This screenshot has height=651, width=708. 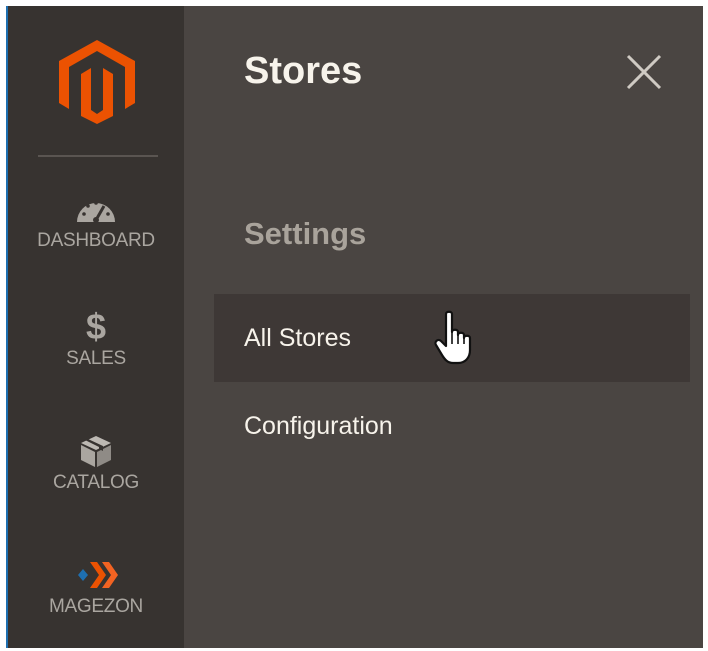 What do you see at coordinates (96, 606) in the screenshot?
I see `sidebar-item-label: MAGEZON` at bounding box center [96, 606].